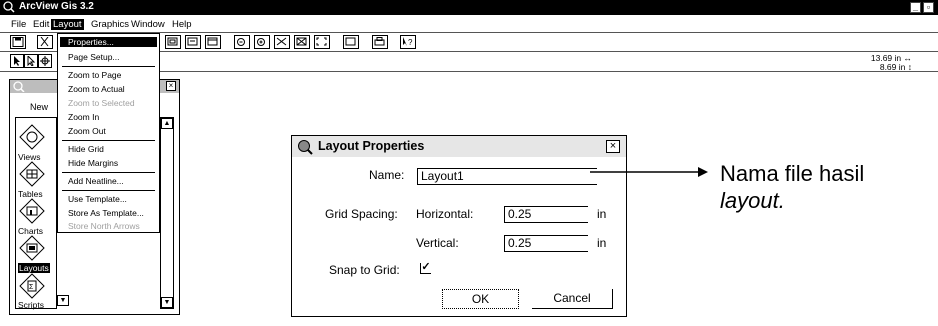  I want to click on menu-graphics: Graphics, so click(110, 24).